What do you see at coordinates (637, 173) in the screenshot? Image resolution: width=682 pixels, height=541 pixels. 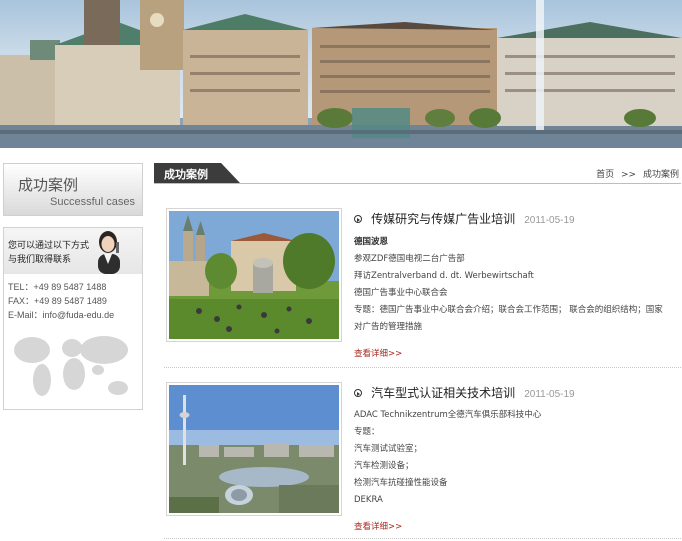 I see `breadcrumb: 首页 >> 成功案例` at bounding box center [637, 173].